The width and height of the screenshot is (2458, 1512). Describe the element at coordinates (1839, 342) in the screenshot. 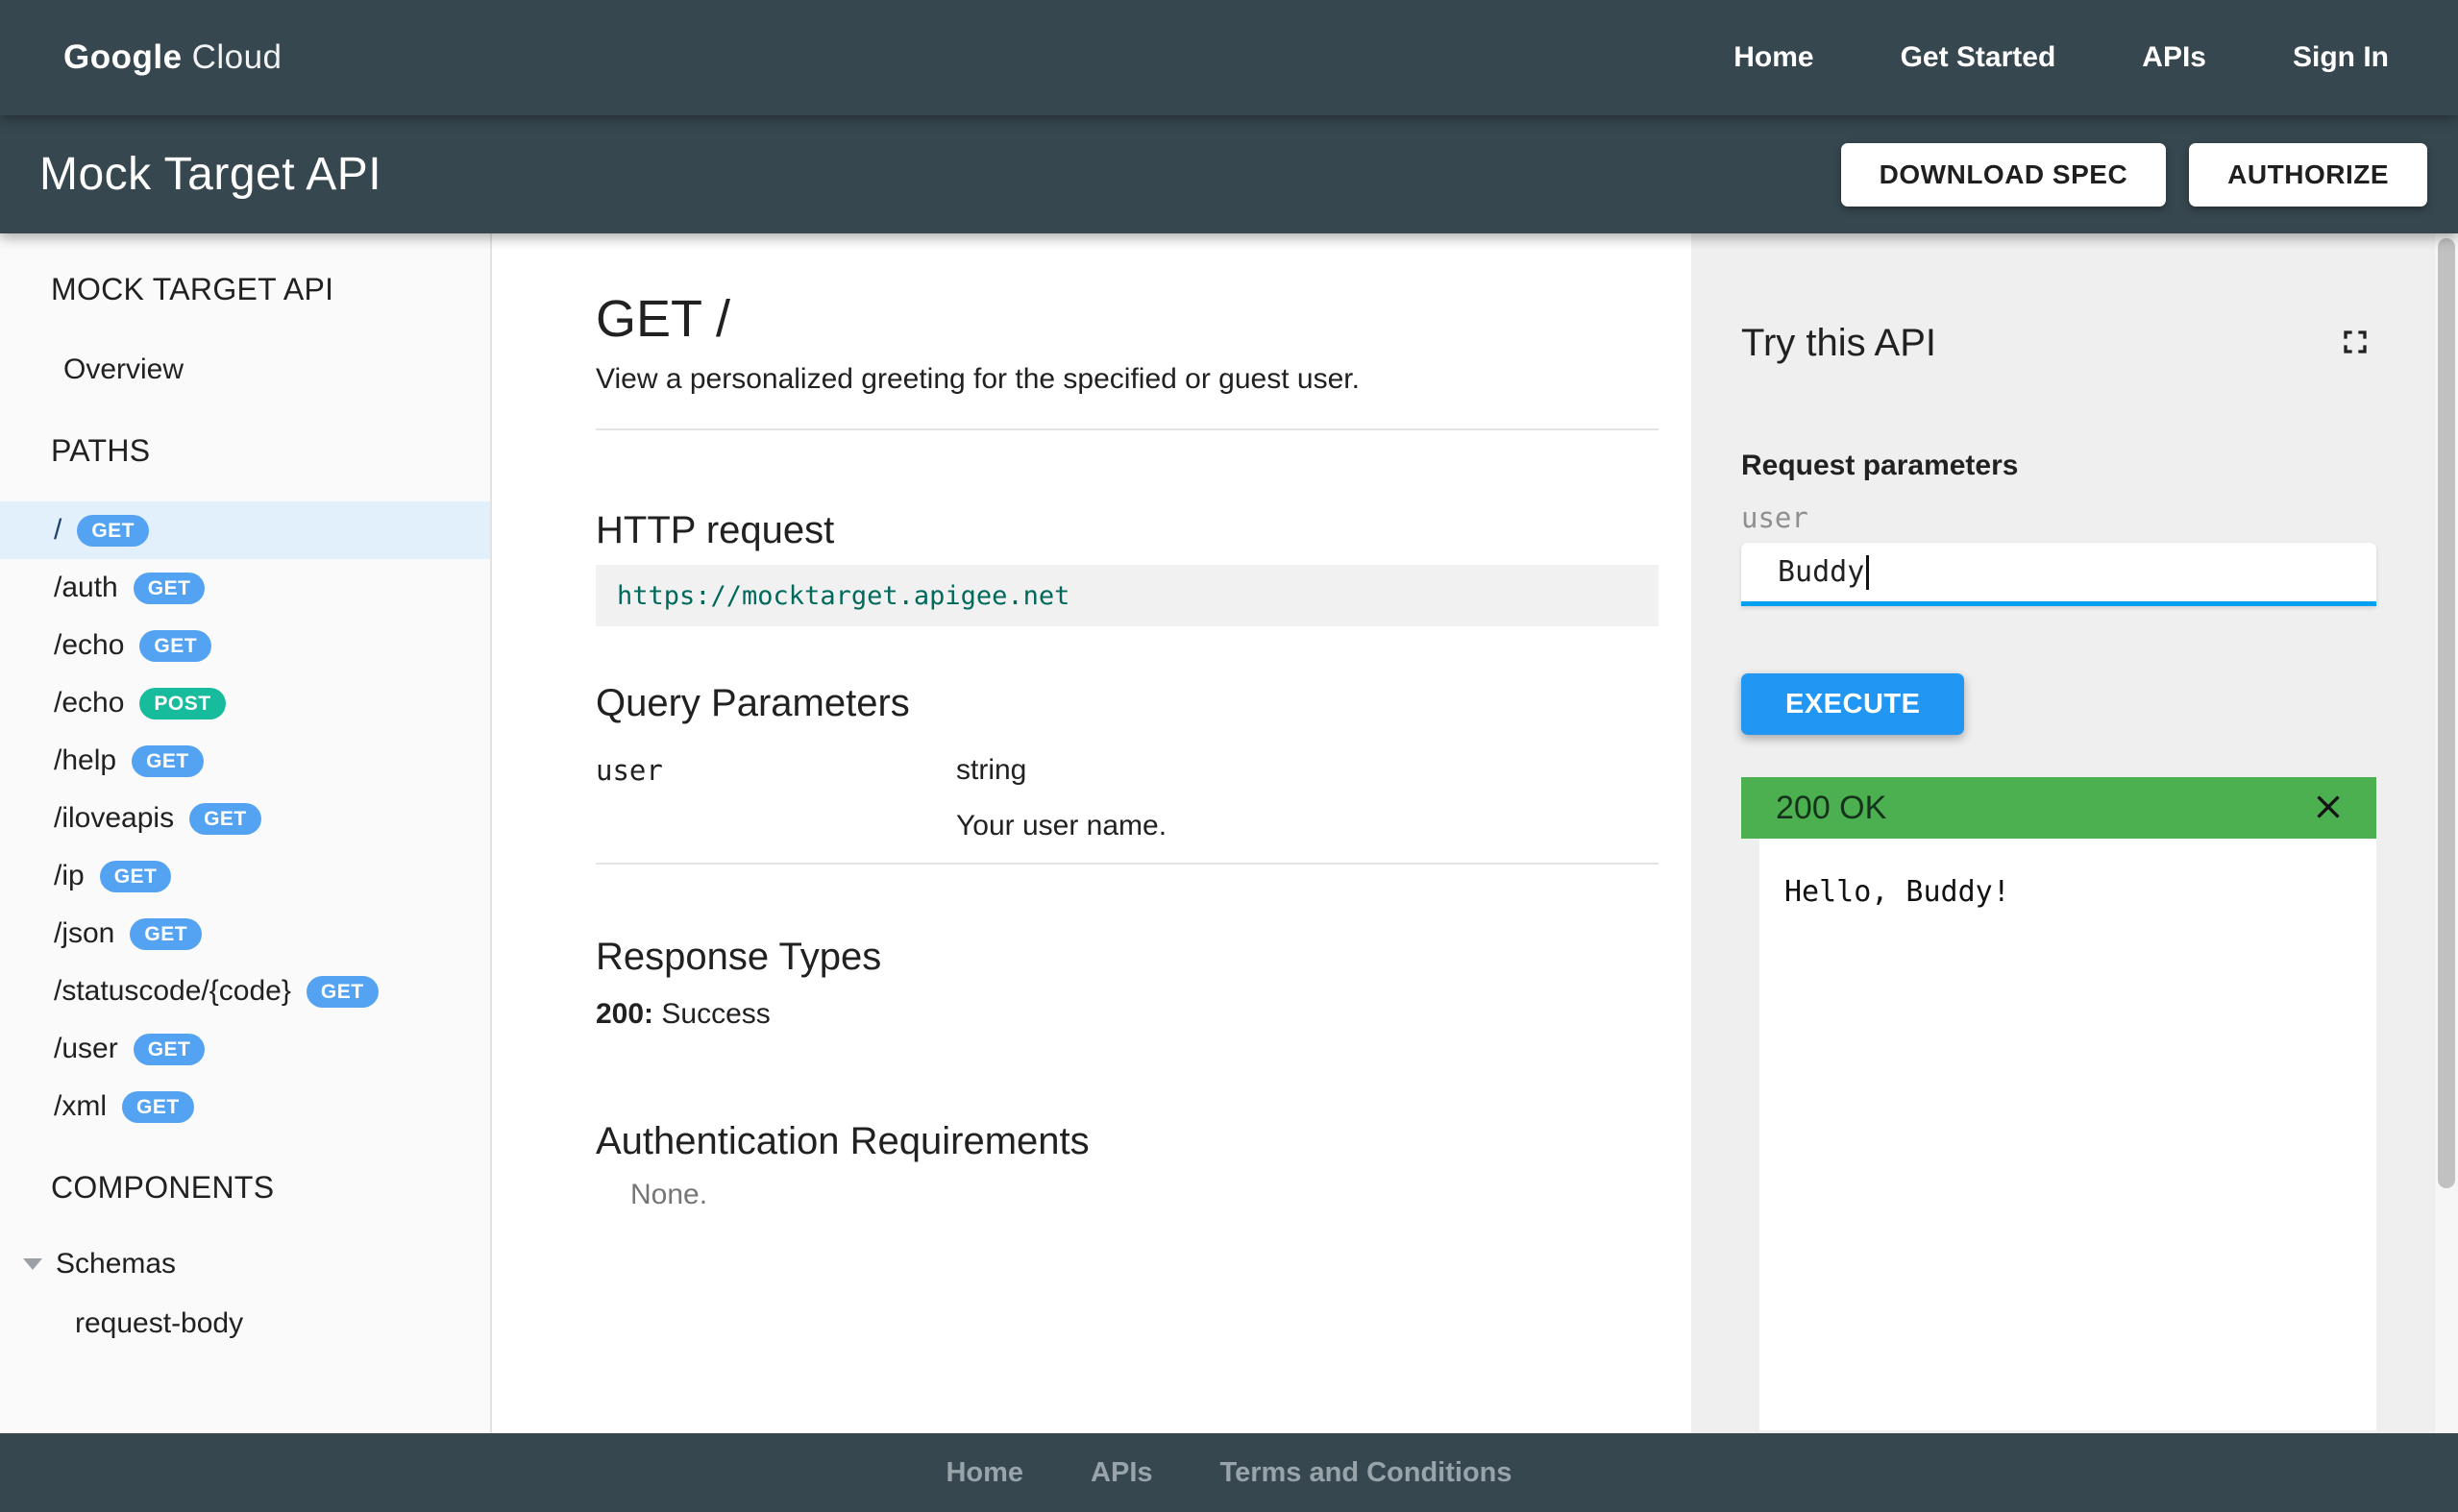

I see `try-panel-title: Try this API` at that location.